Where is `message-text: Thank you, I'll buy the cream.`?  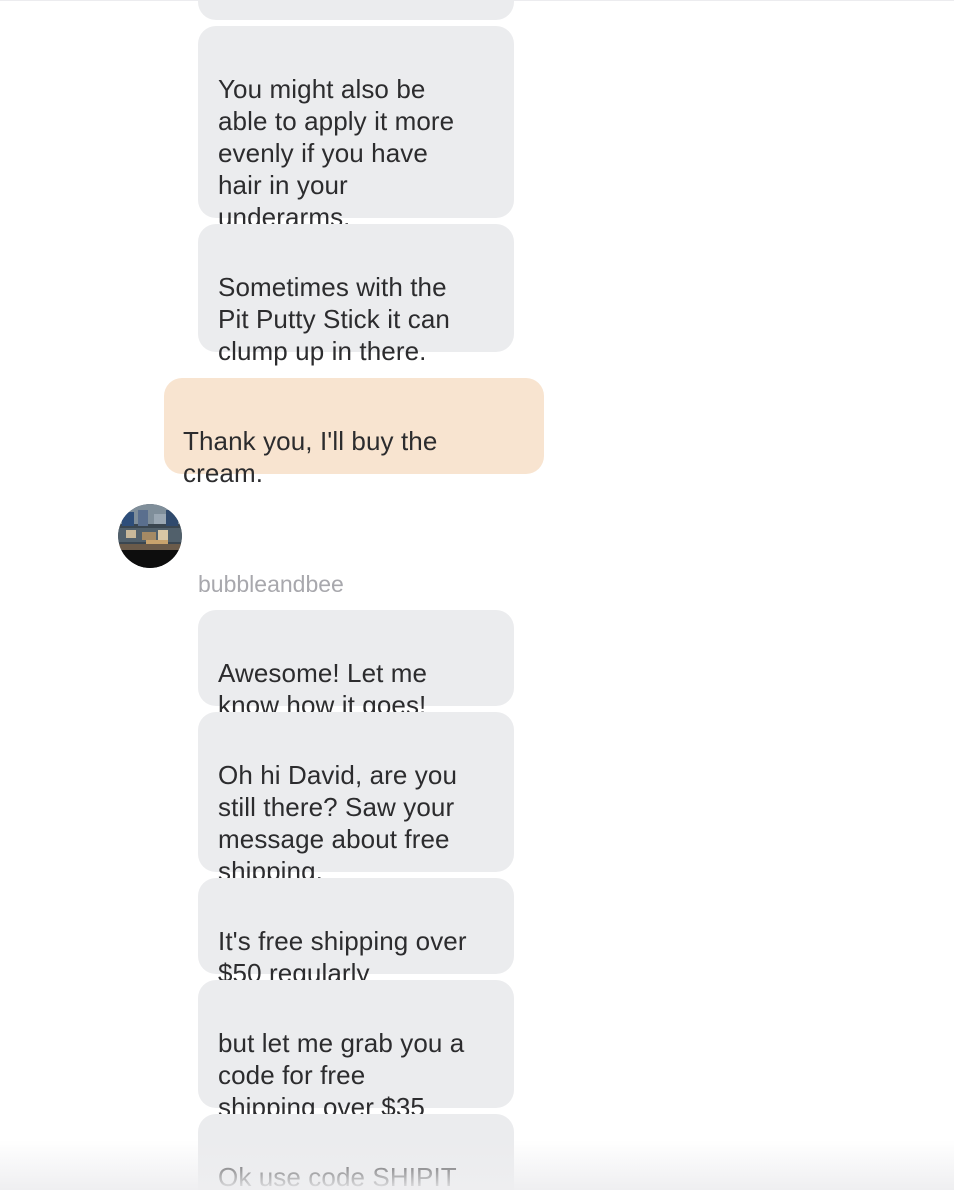 message-text: Thank you, I'll buy the cream. is located at coordinates (310, 457).